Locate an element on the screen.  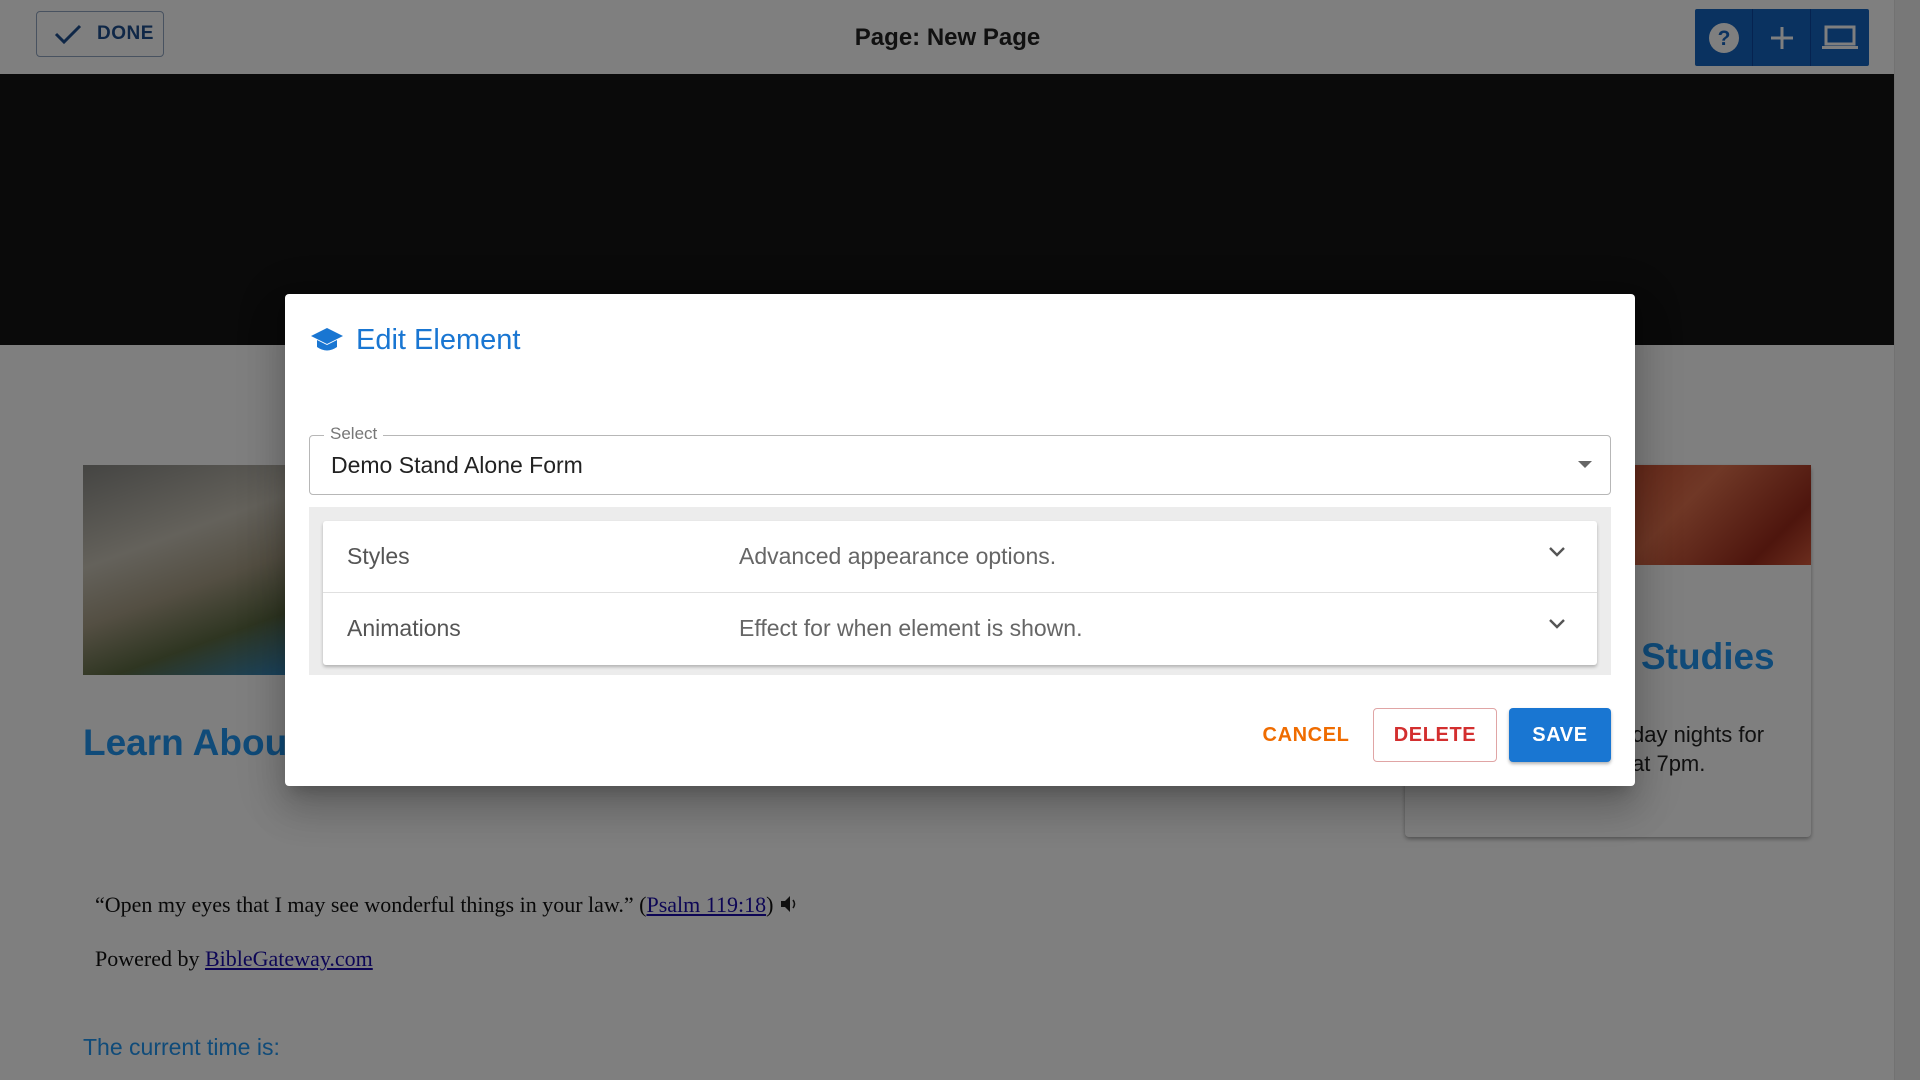
panel-description: Advanced appearance options. is located at coordinates (898, 556).